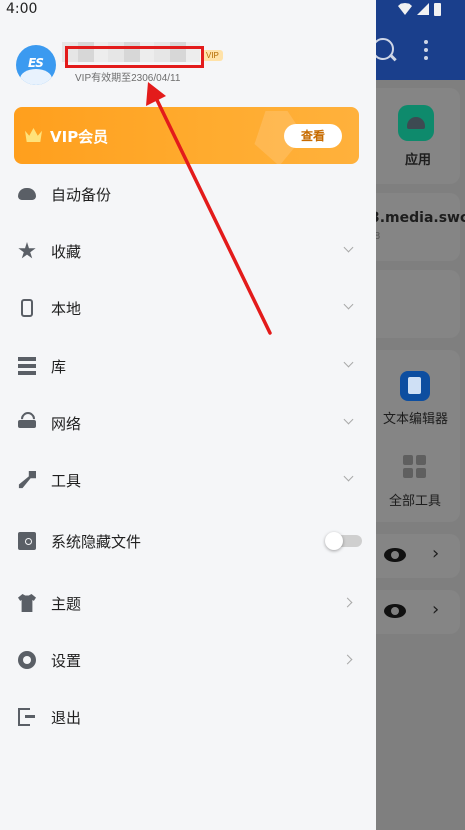  I want to click on menu-item-favorites: 收藏, so click(188, 251).